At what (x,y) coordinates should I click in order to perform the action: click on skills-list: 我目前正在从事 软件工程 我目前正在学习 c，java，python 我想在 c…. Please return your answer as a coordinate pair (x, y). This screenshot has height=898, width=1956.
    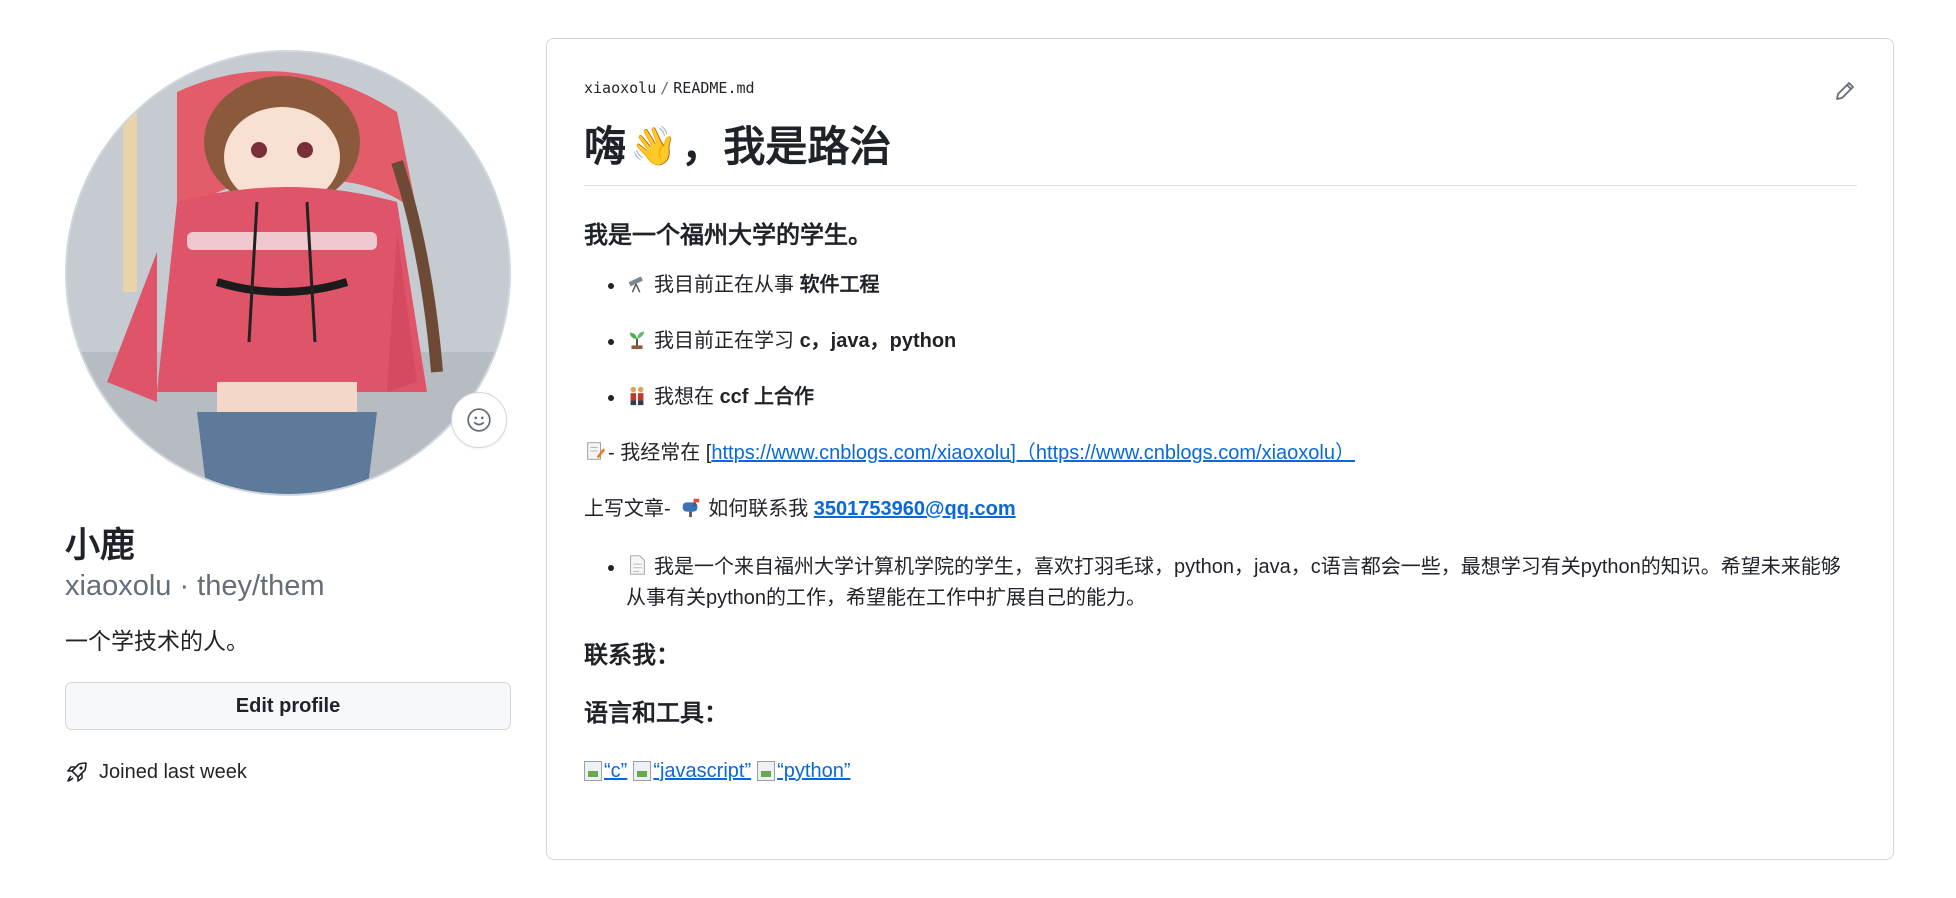
    Looking at the image, I should click on (1220, 341).